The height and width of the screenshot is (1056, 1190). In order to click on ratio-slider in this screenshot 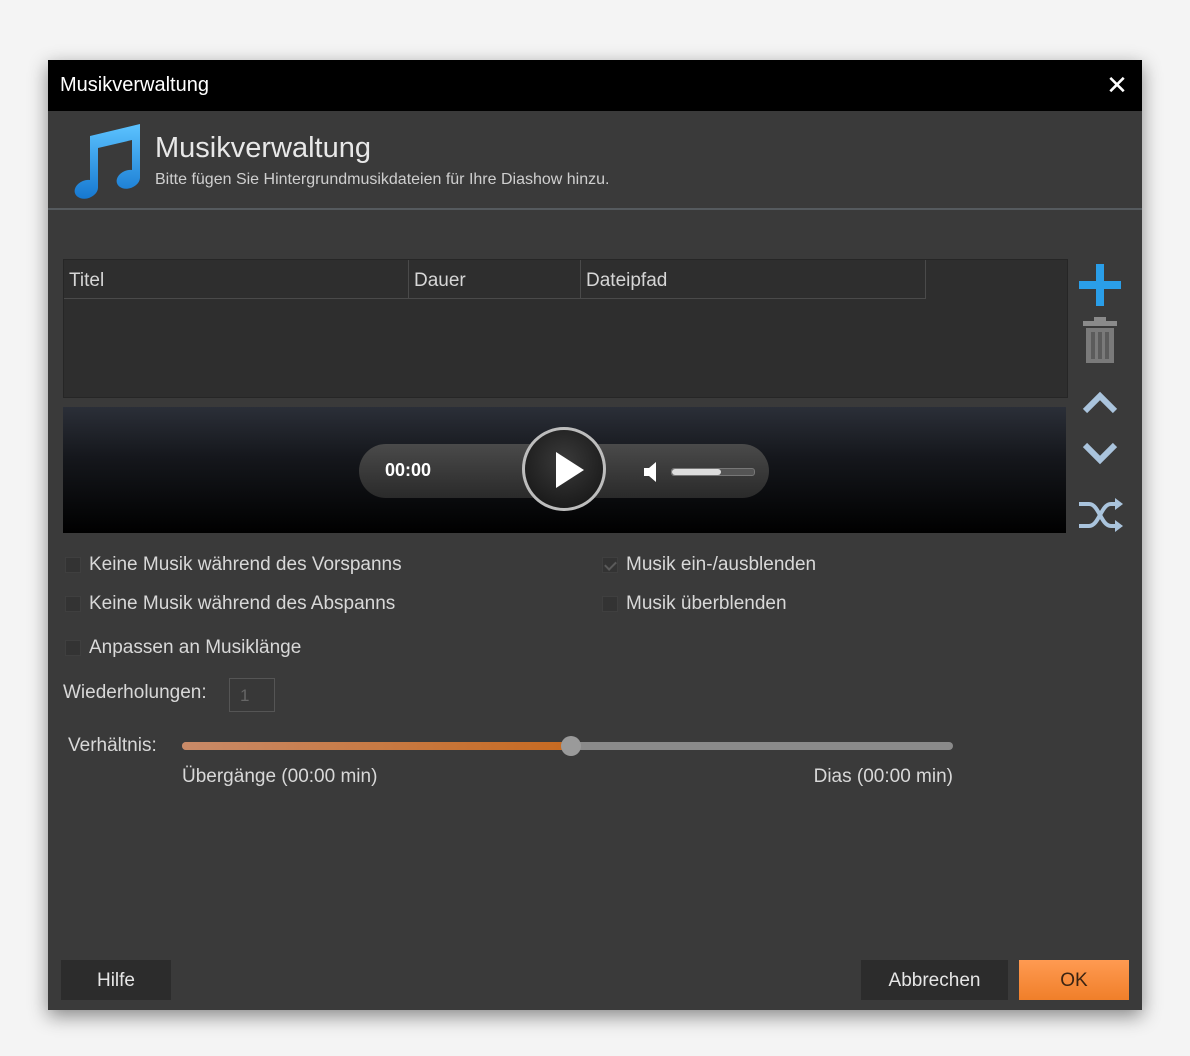, I will do `click(567, 746)`.